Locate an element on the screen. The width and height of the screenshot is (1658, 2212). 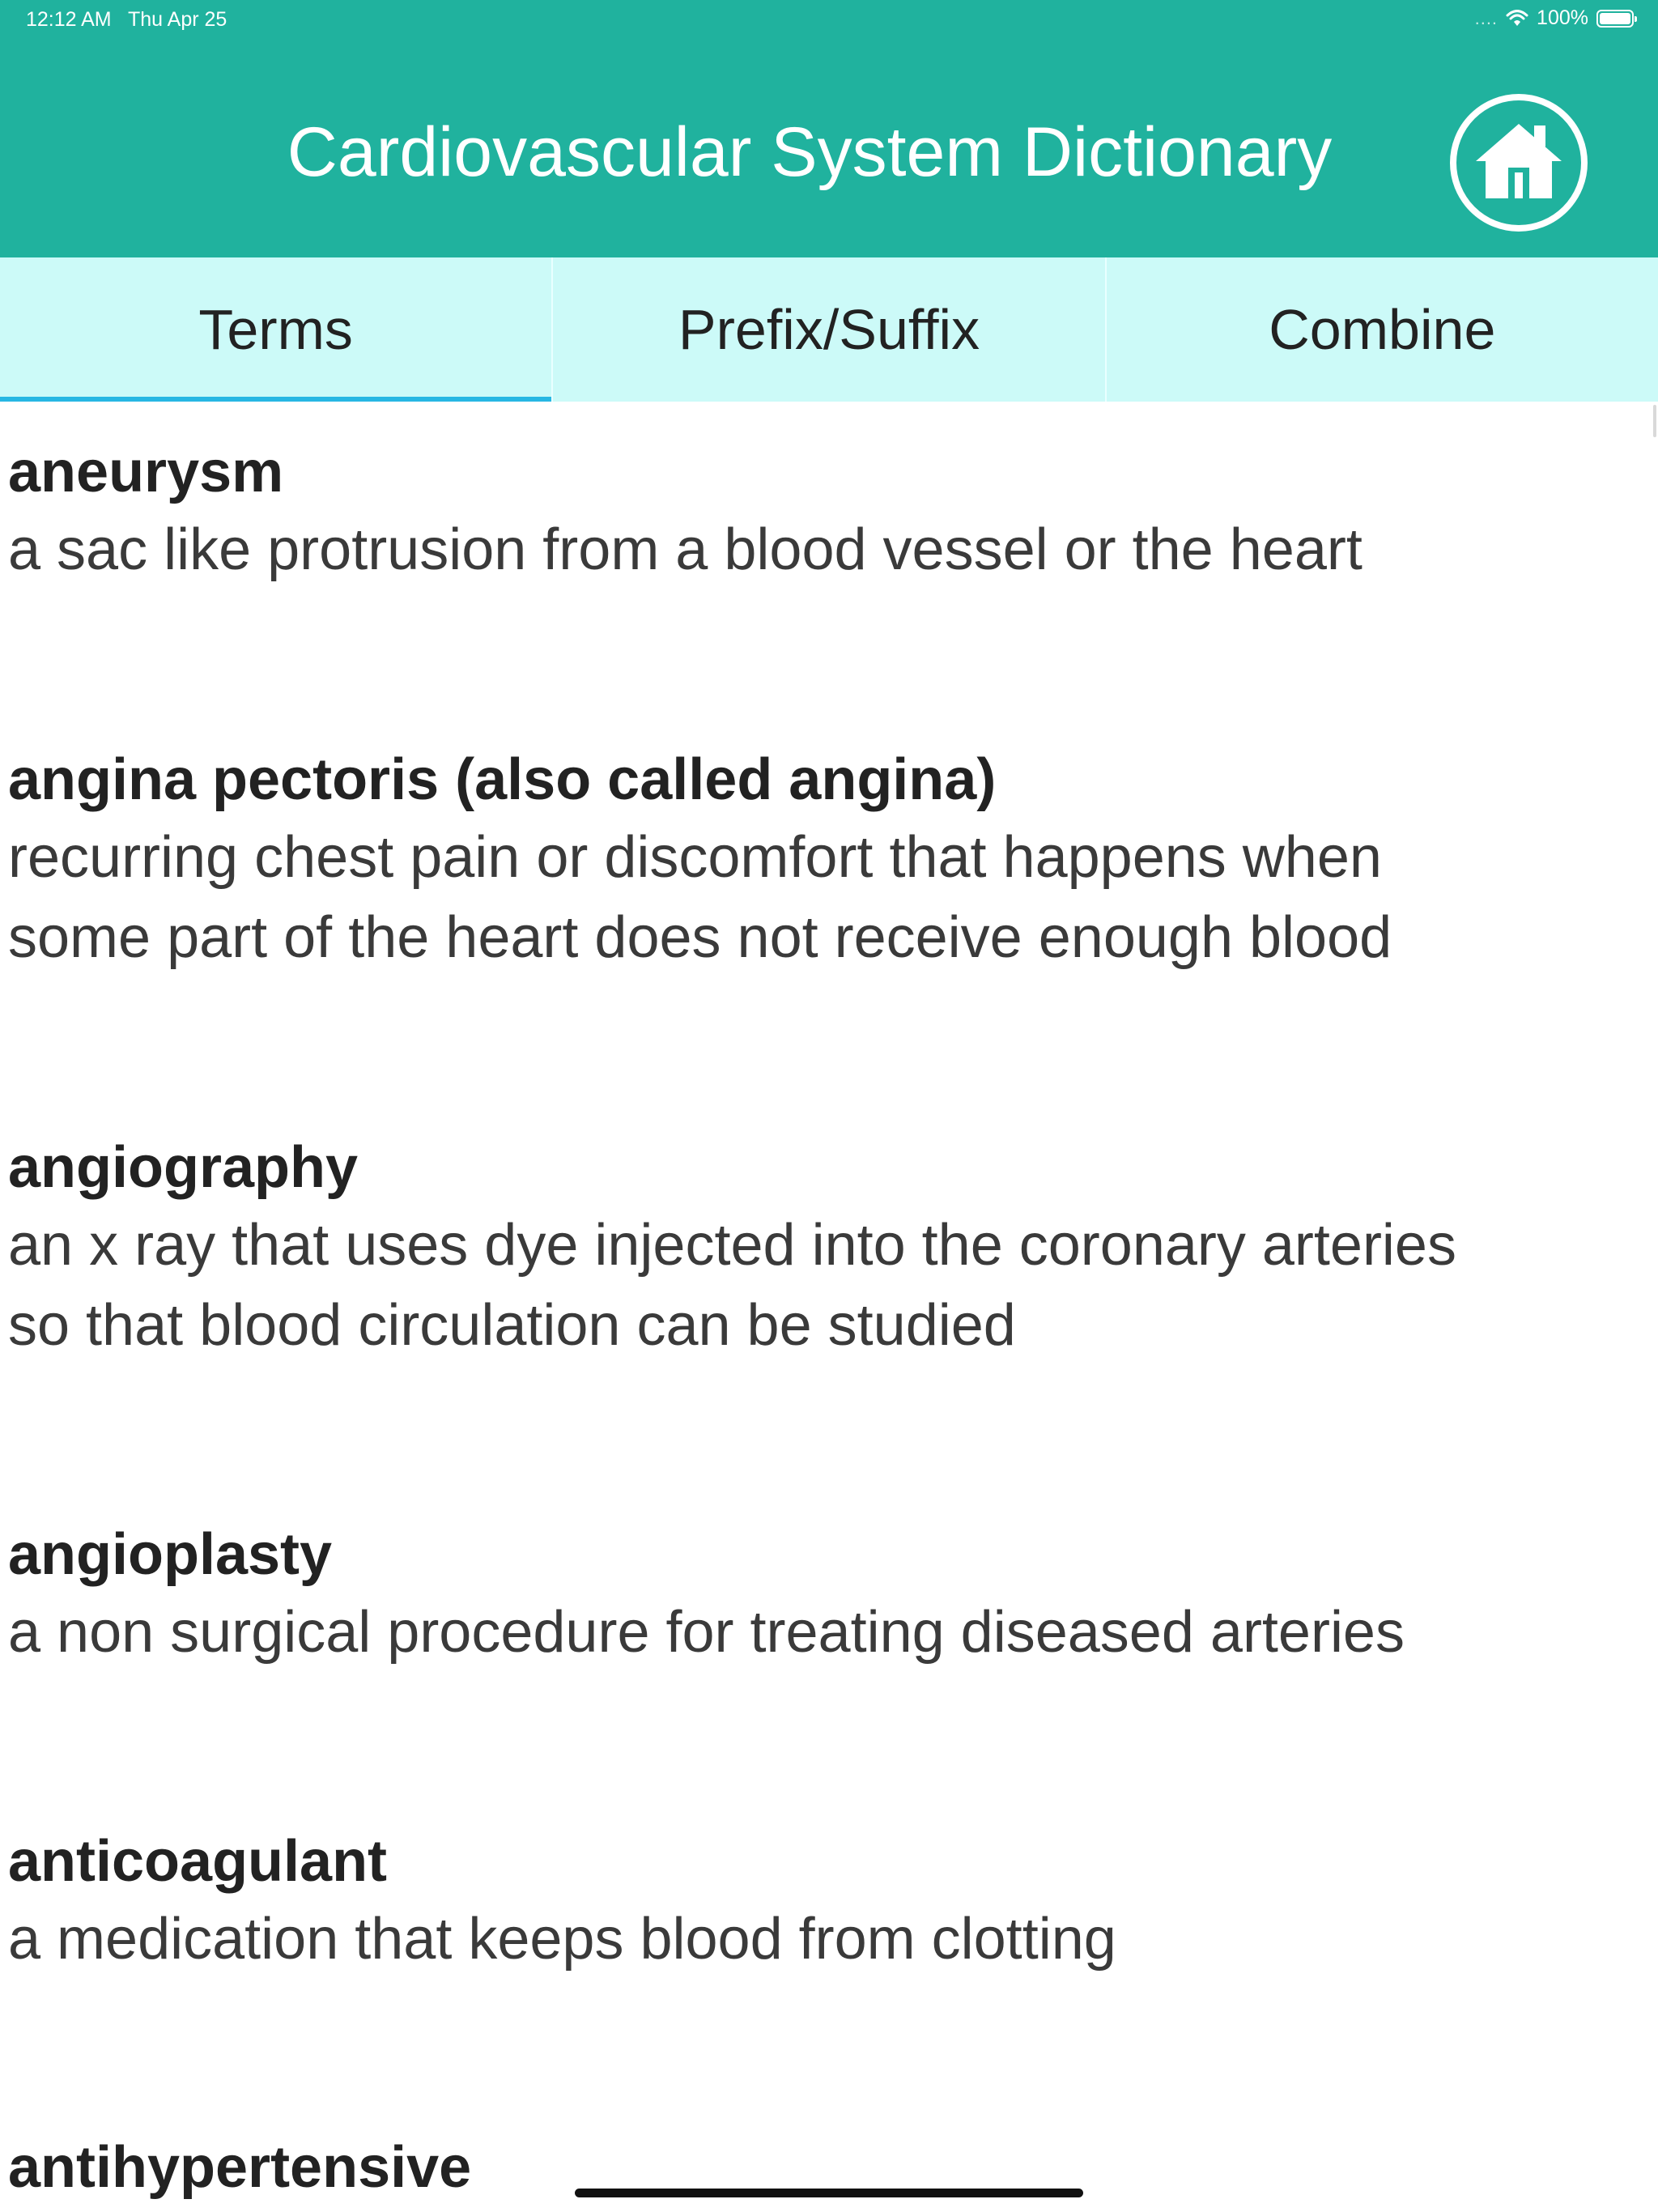
tab-bar: Terms Prefix/Suffix Combine is located at coordinates (829, 330).